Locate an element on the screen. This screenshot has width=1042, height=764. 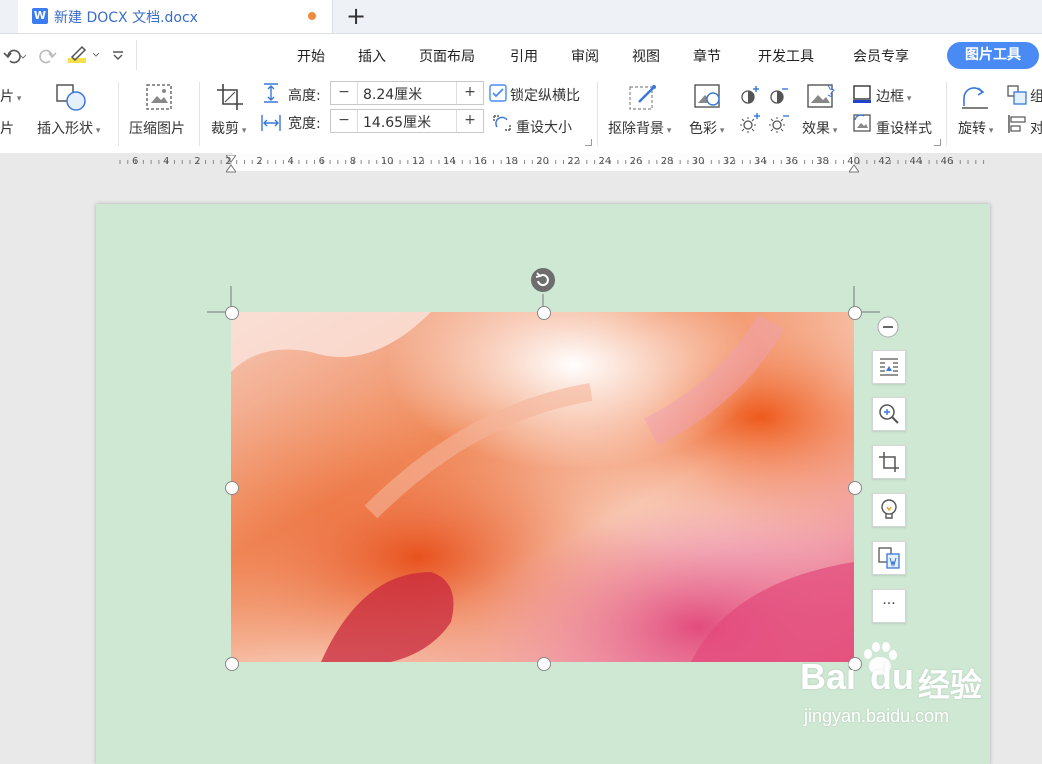
smart-tips-button is located at coordinates (889, 510).